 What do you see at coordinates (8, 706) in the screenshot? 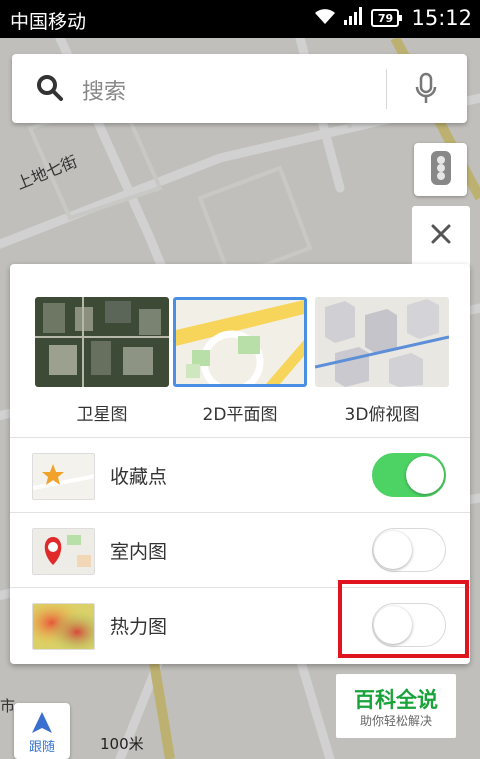
I see `map-place-label: 市` at bounding box center [8, 706].